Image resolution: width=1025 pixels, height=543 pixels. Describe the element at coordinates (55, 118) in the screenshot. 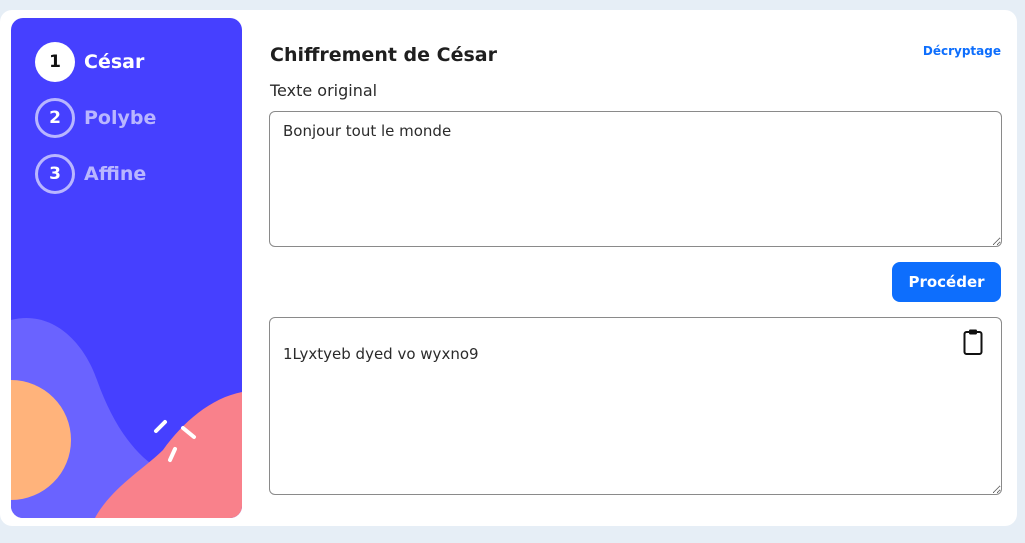

I see `step-number: 2` at that location.